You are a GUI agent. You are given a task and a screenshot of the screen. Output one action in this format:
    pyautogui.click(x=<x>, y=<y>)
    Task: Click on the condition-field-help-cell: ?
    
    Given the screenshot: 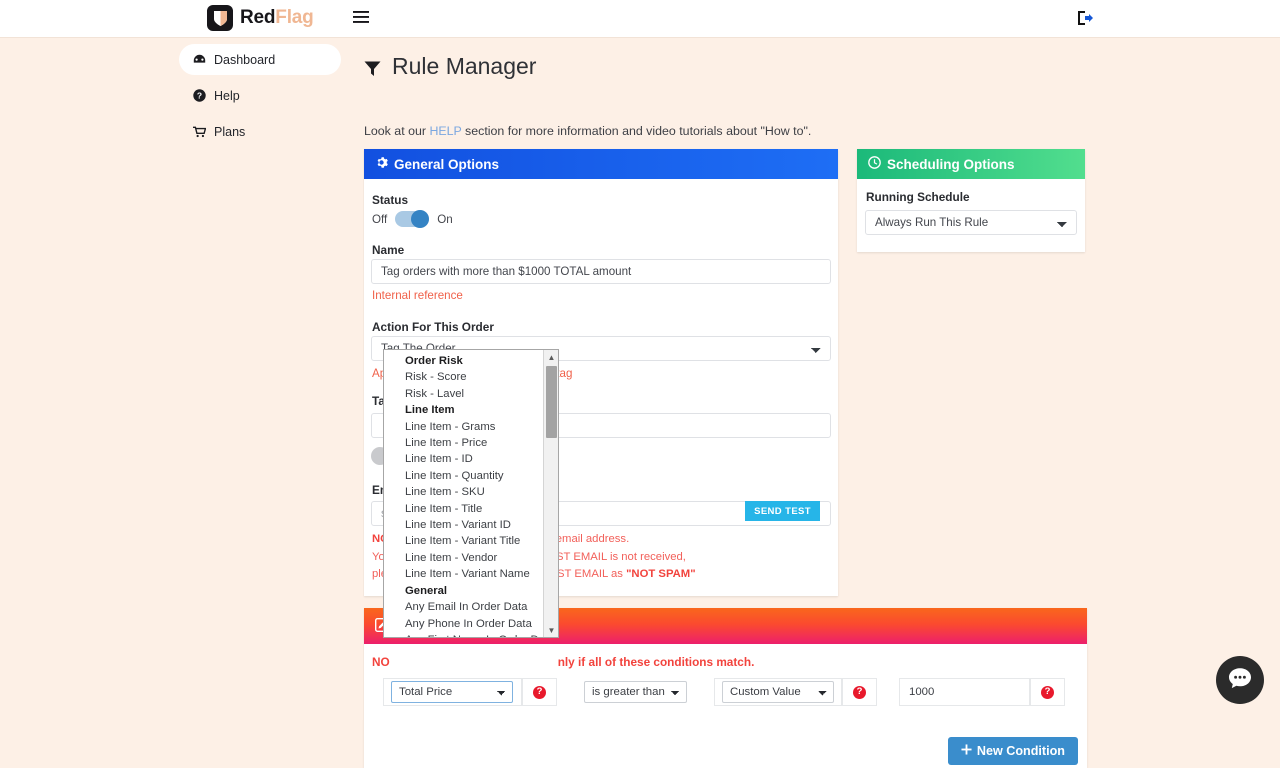 What is the action you would take?
    pyautogui.click(x=539, y=692)
    